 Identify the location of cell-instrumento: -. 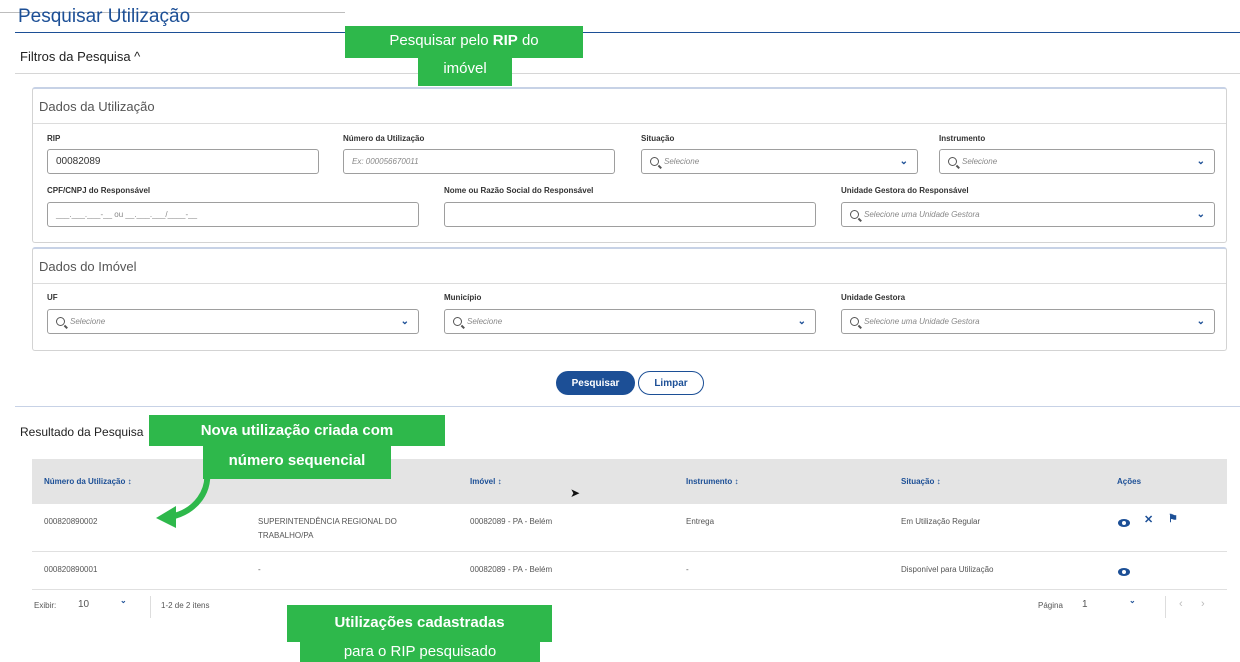
(687, 569).